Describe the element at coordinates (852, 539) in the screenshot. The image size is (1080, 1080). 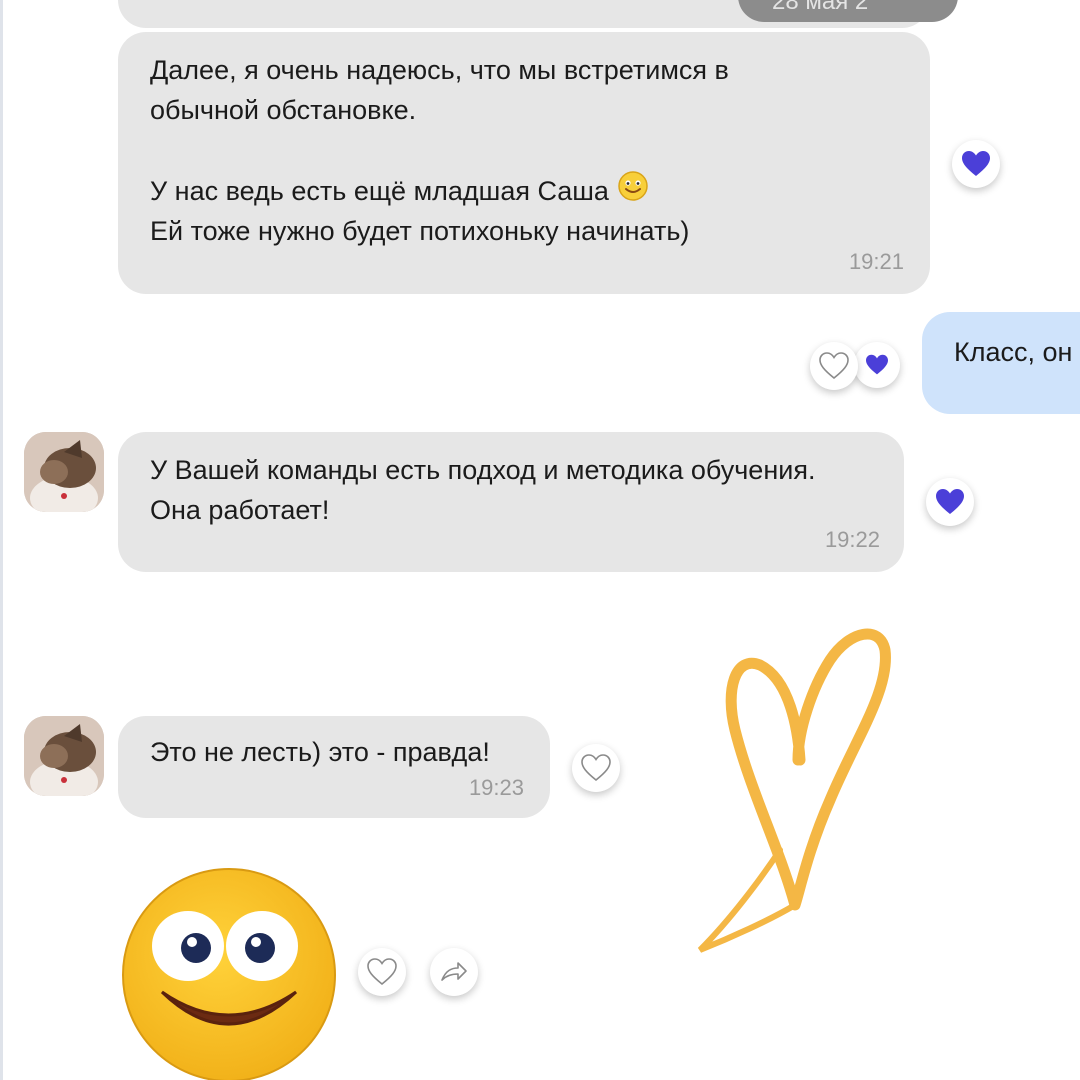
I see `message-time: 19:22` at that location.